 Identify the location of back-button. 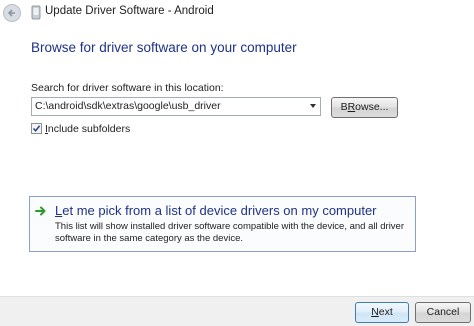
(12, 13).